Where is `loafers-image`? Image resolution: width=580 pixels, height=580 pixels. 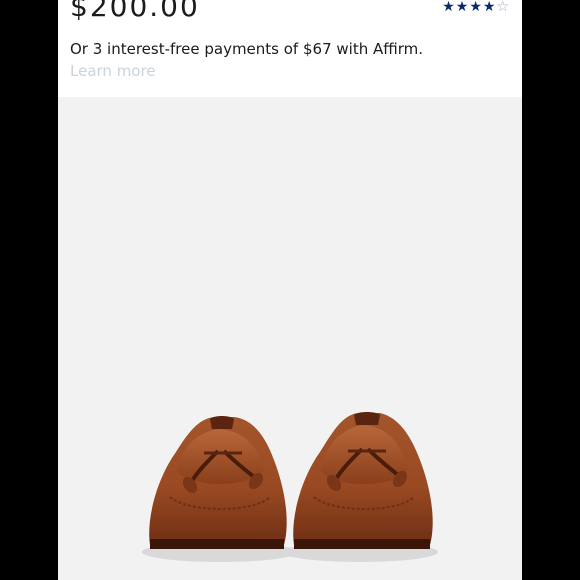 loafers-image is located at coordinates (290, 487).